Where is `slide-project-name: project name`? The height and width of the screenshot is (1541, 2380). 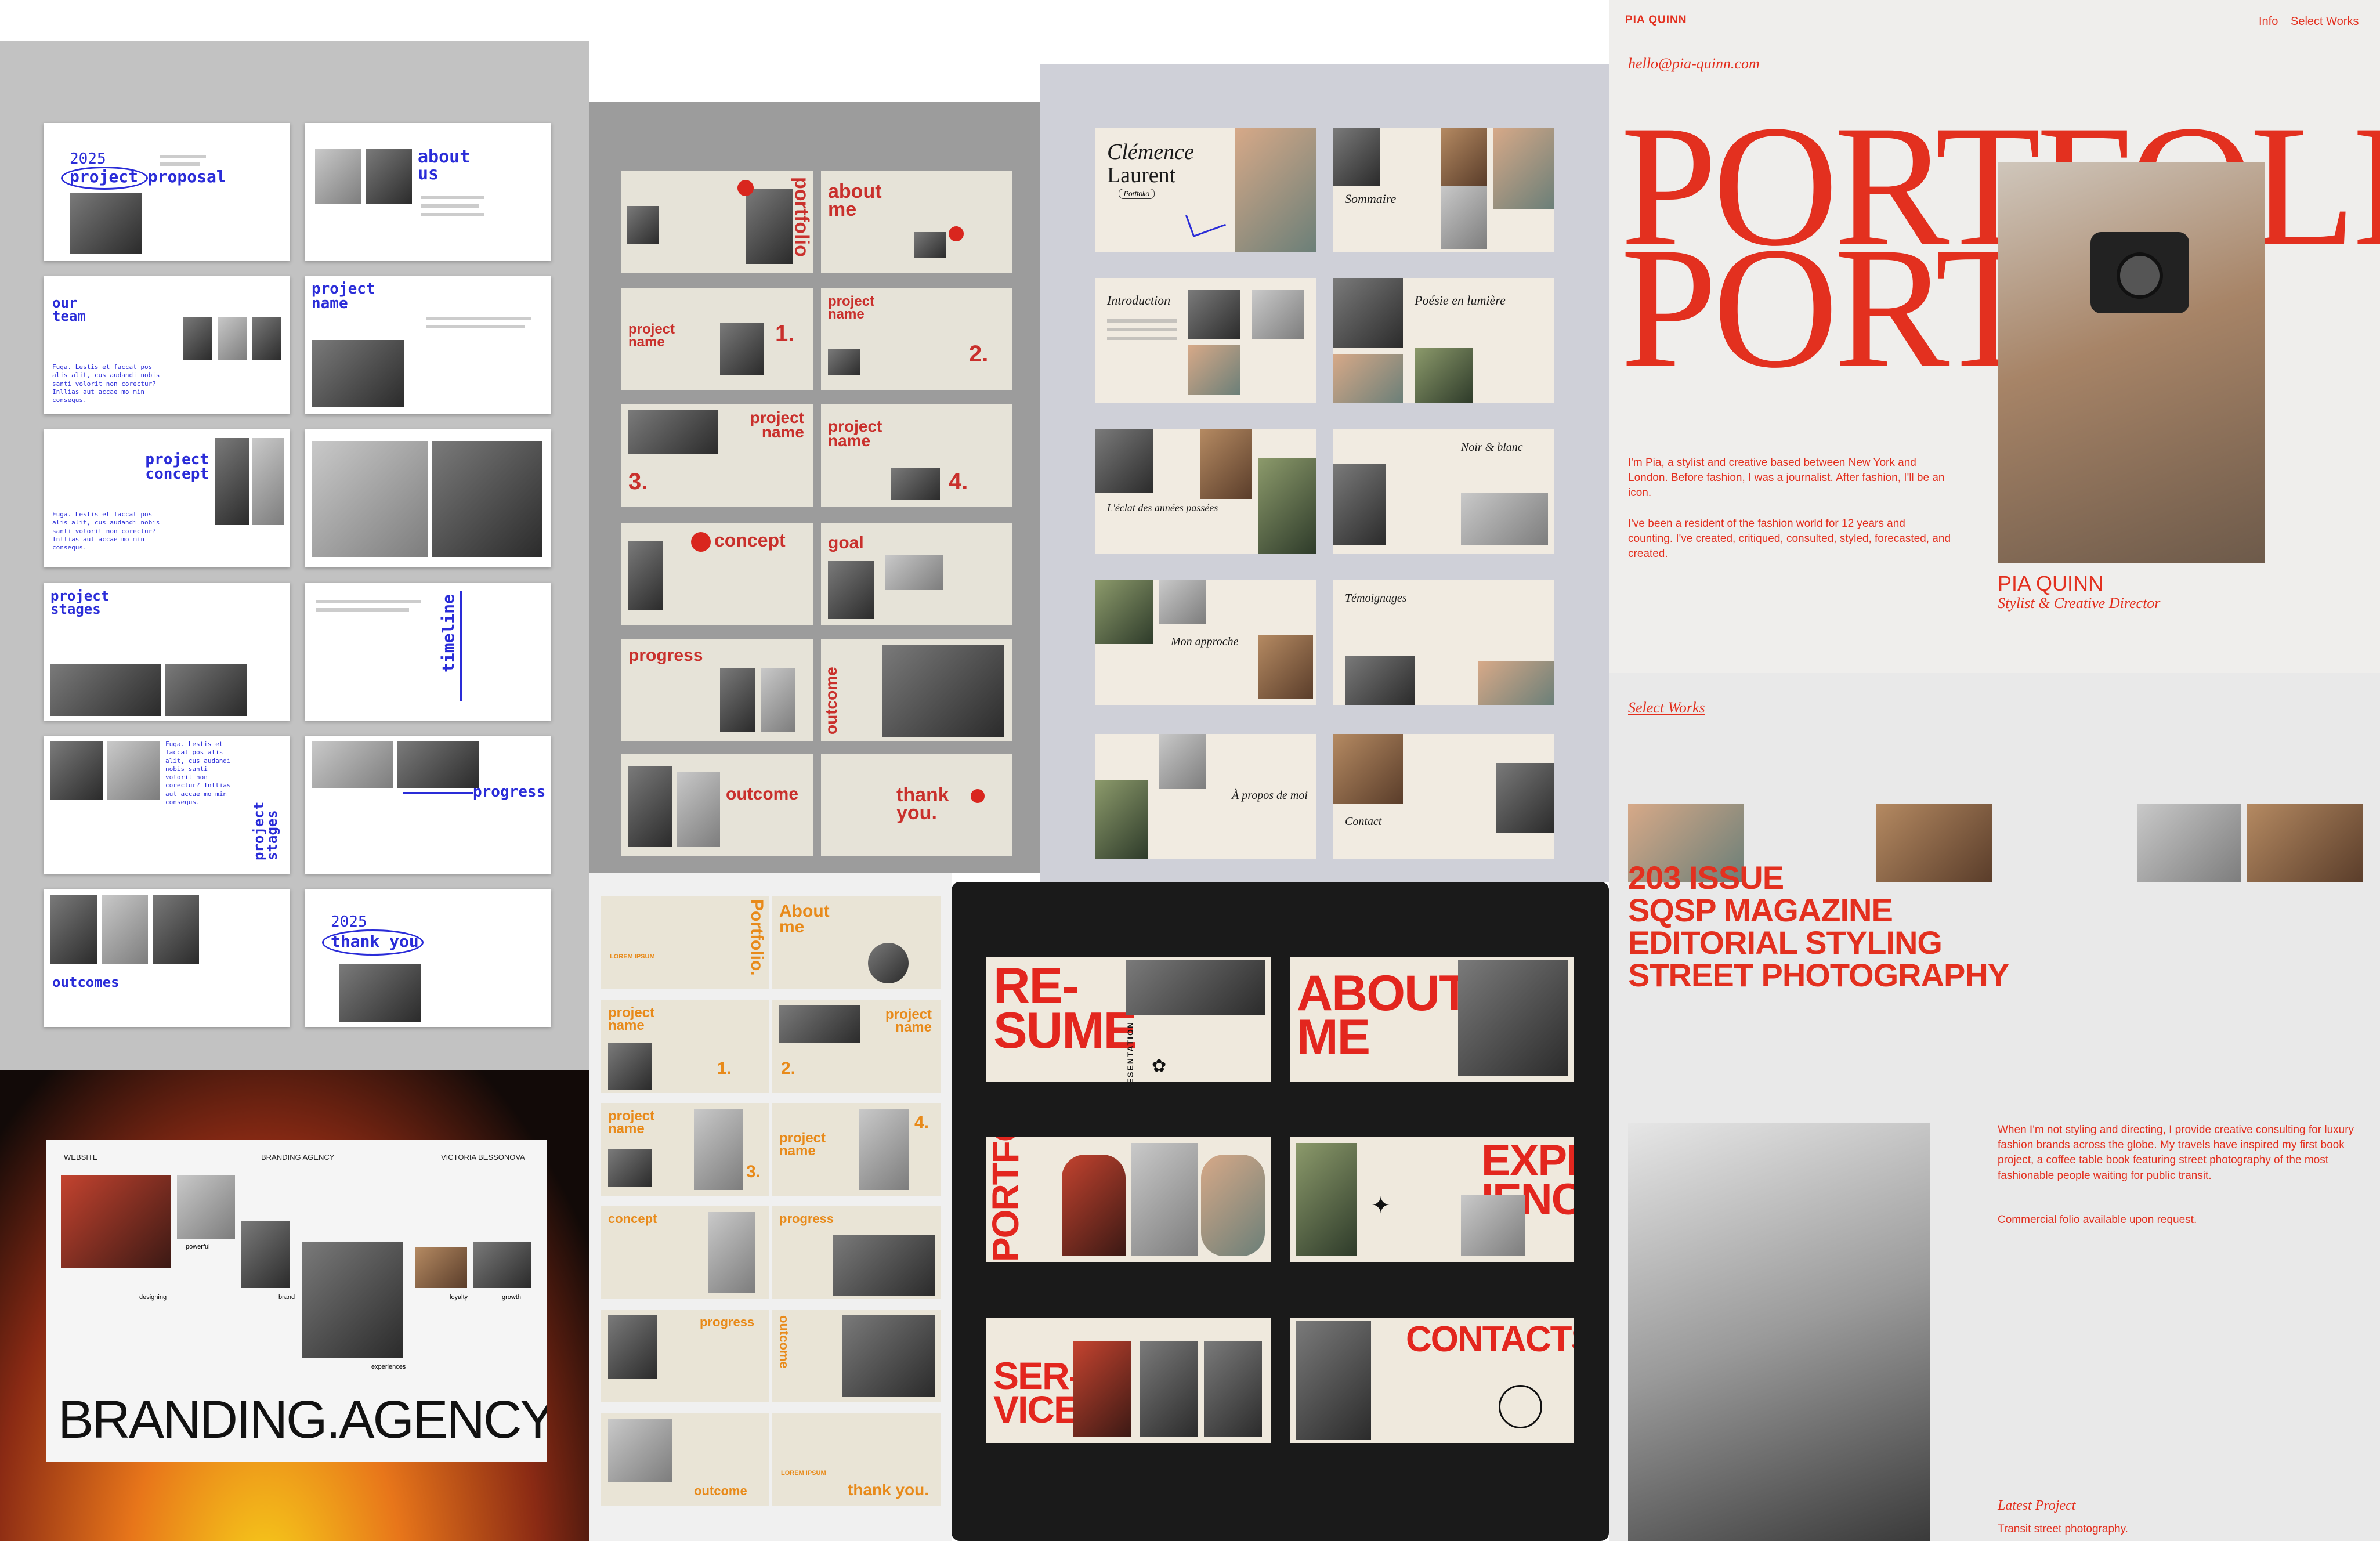 slide-project-name: project name is located at coordinates (428, 345).